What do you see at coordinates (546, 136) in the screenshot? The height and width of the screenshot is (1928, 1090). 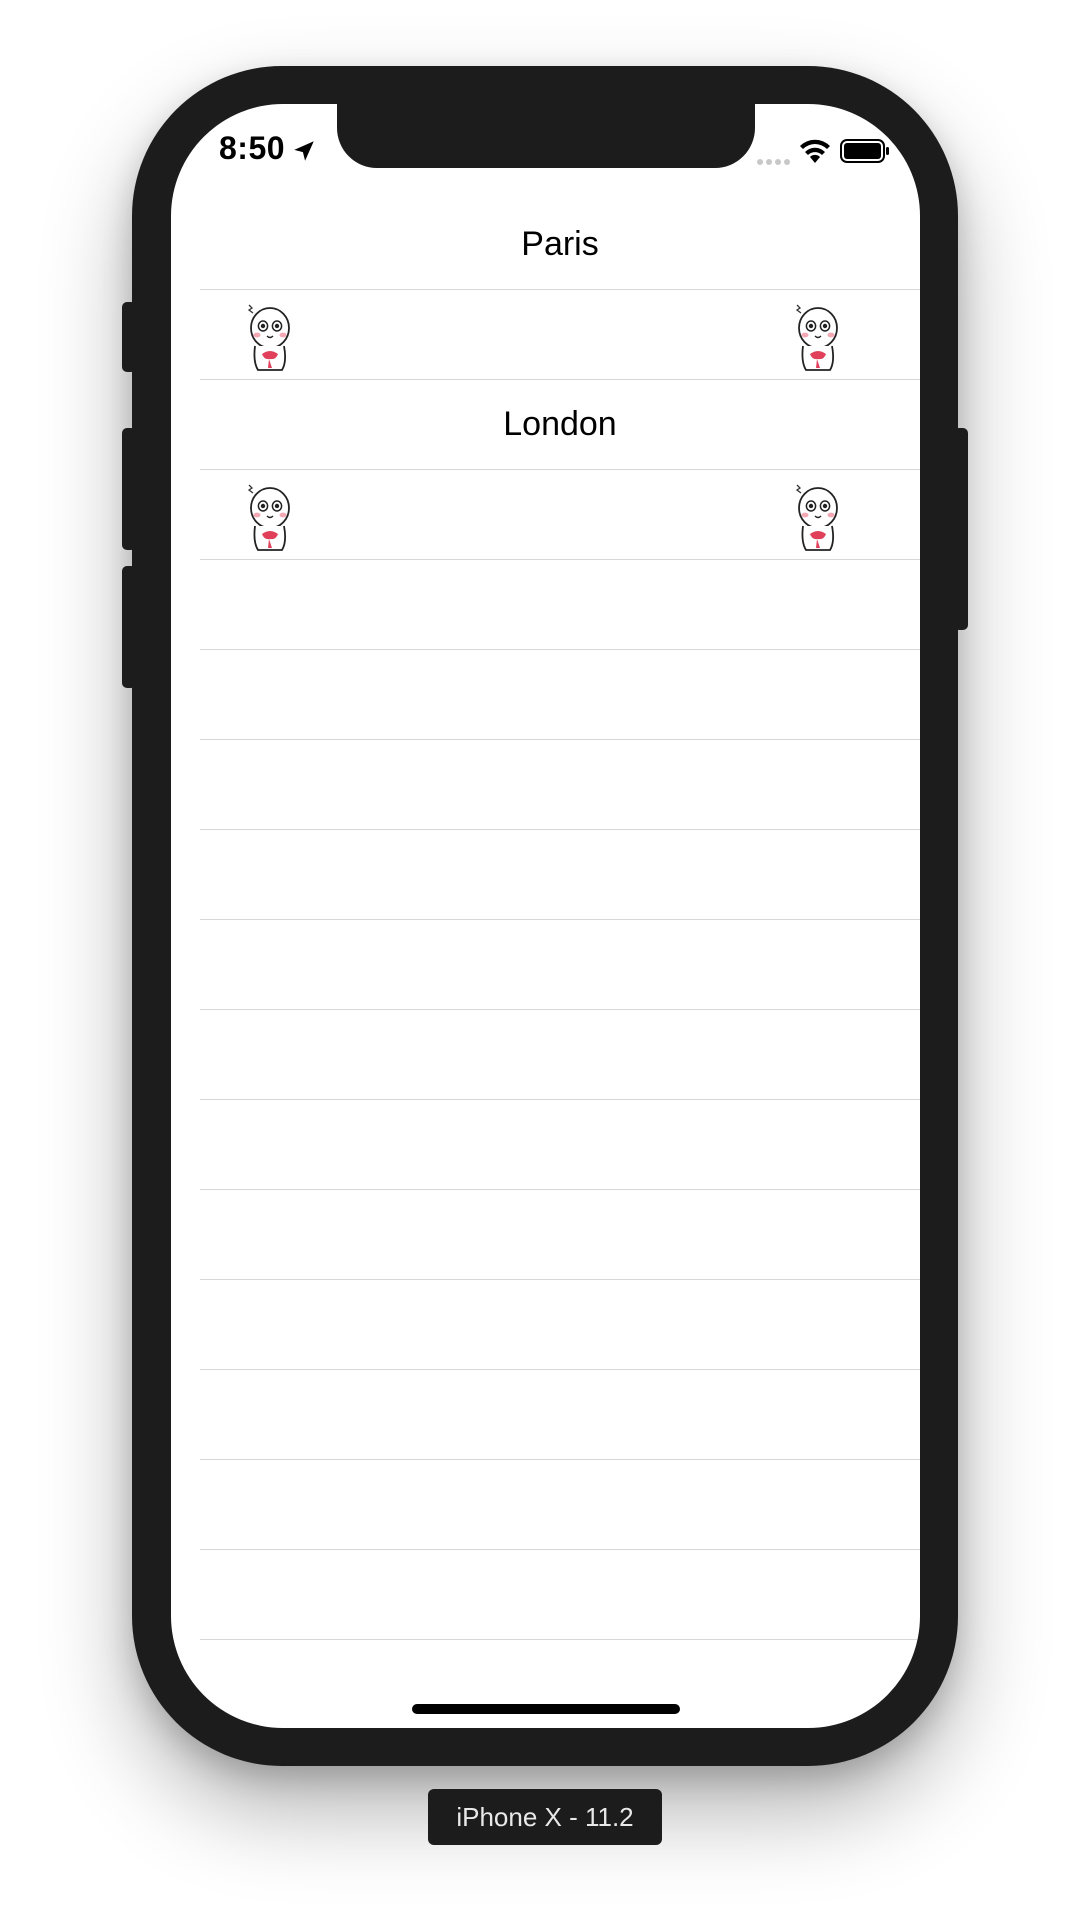 I see `notch` at bounding box center [546, 136].